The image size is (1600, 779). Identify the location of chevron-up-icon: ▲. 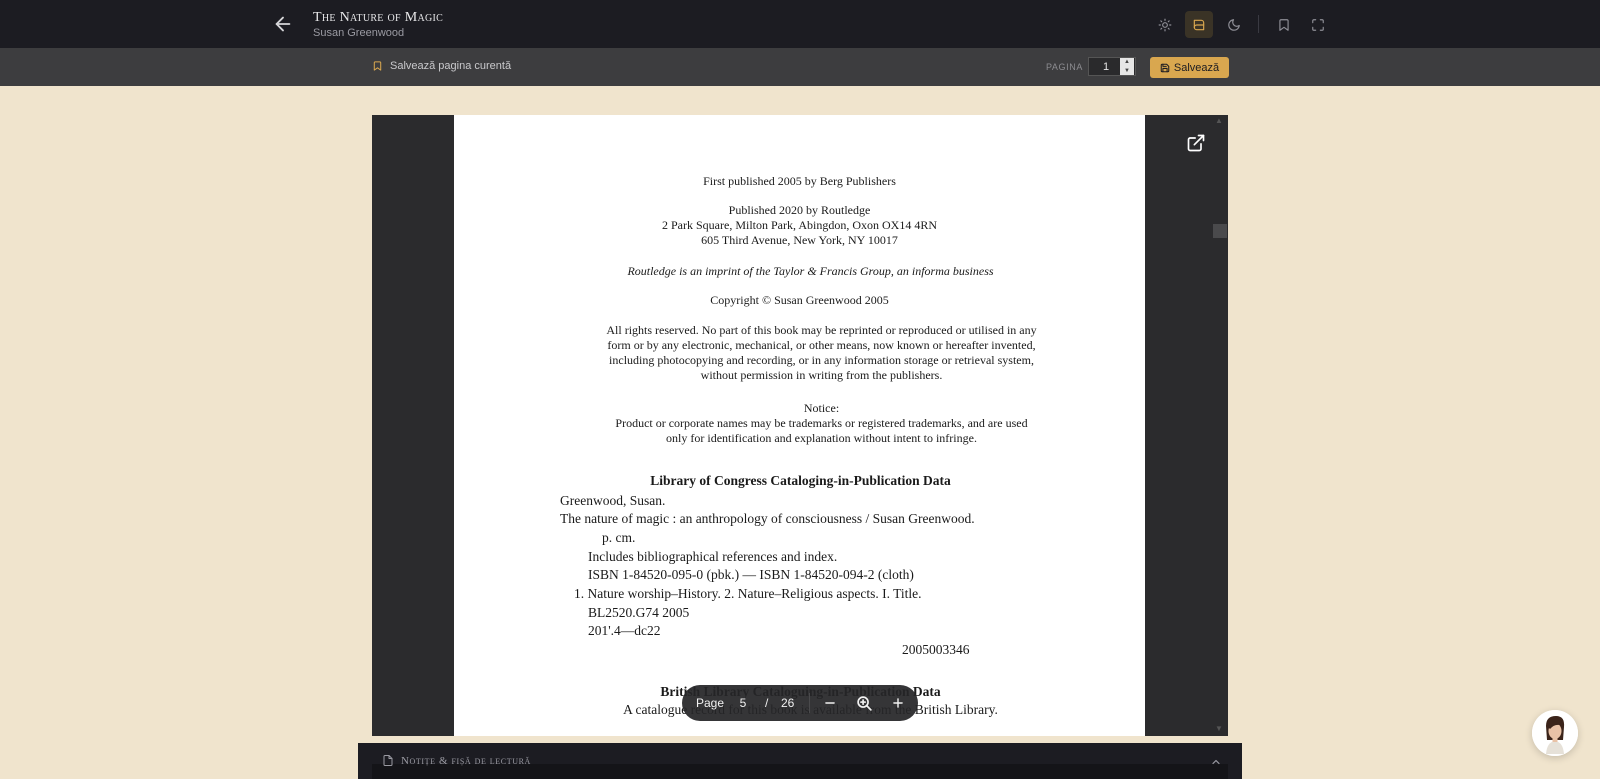
(1127, 62).